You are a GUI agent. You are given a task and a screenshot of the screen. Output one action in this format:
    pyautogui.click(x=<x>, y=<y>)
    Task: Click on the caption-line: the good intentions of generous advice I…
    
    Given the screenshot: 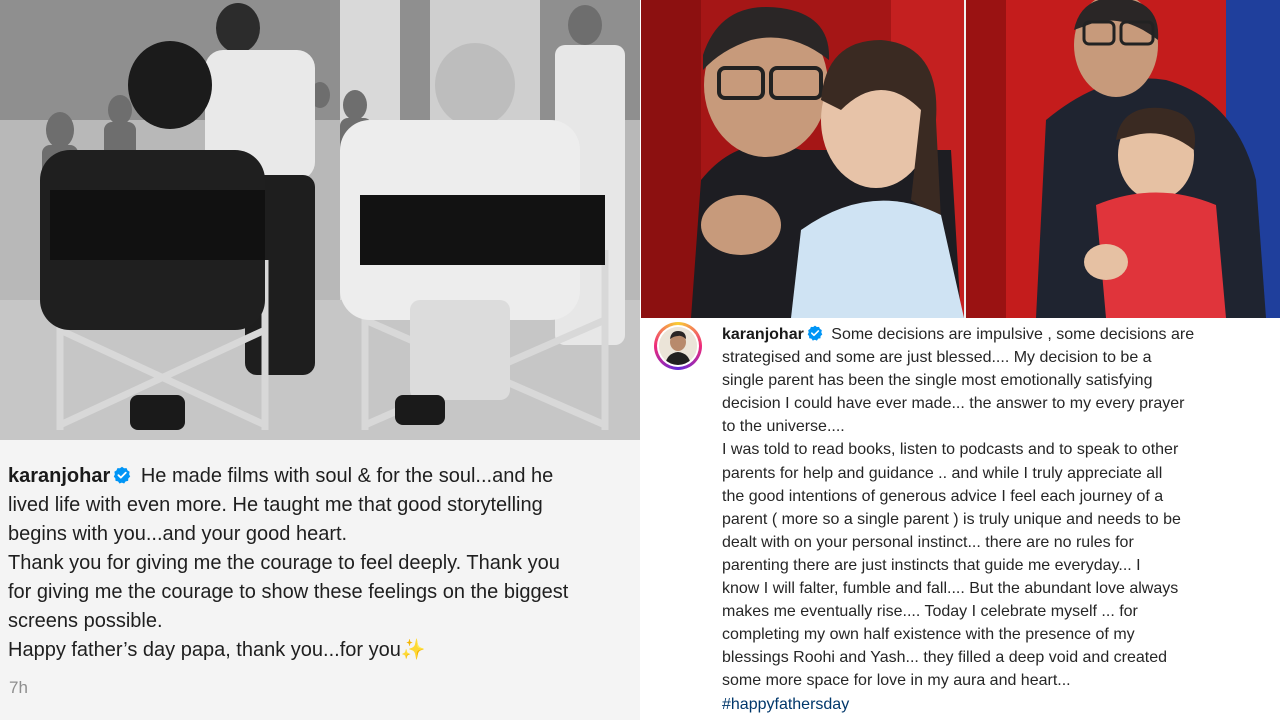 What is the action you would take?
    pyautogui.click(x=943, y=496)
    